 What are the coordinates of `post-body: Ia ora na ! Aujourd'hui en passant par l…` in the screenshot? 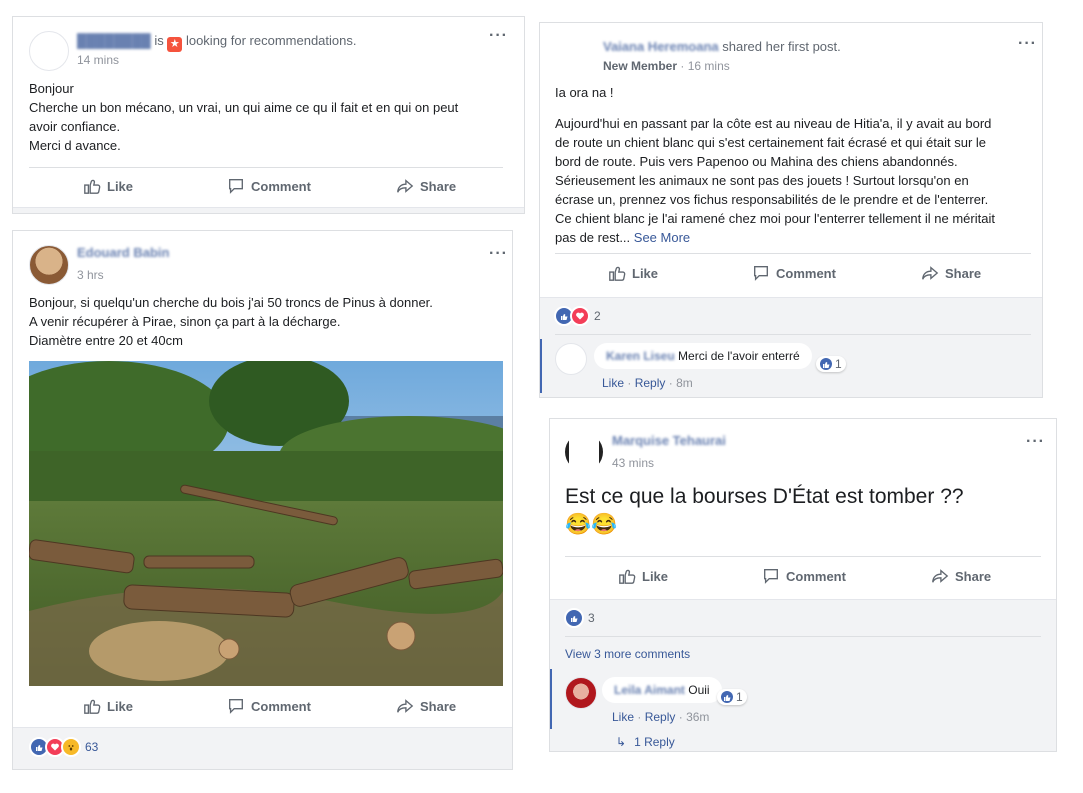 It's located at (775, 165).